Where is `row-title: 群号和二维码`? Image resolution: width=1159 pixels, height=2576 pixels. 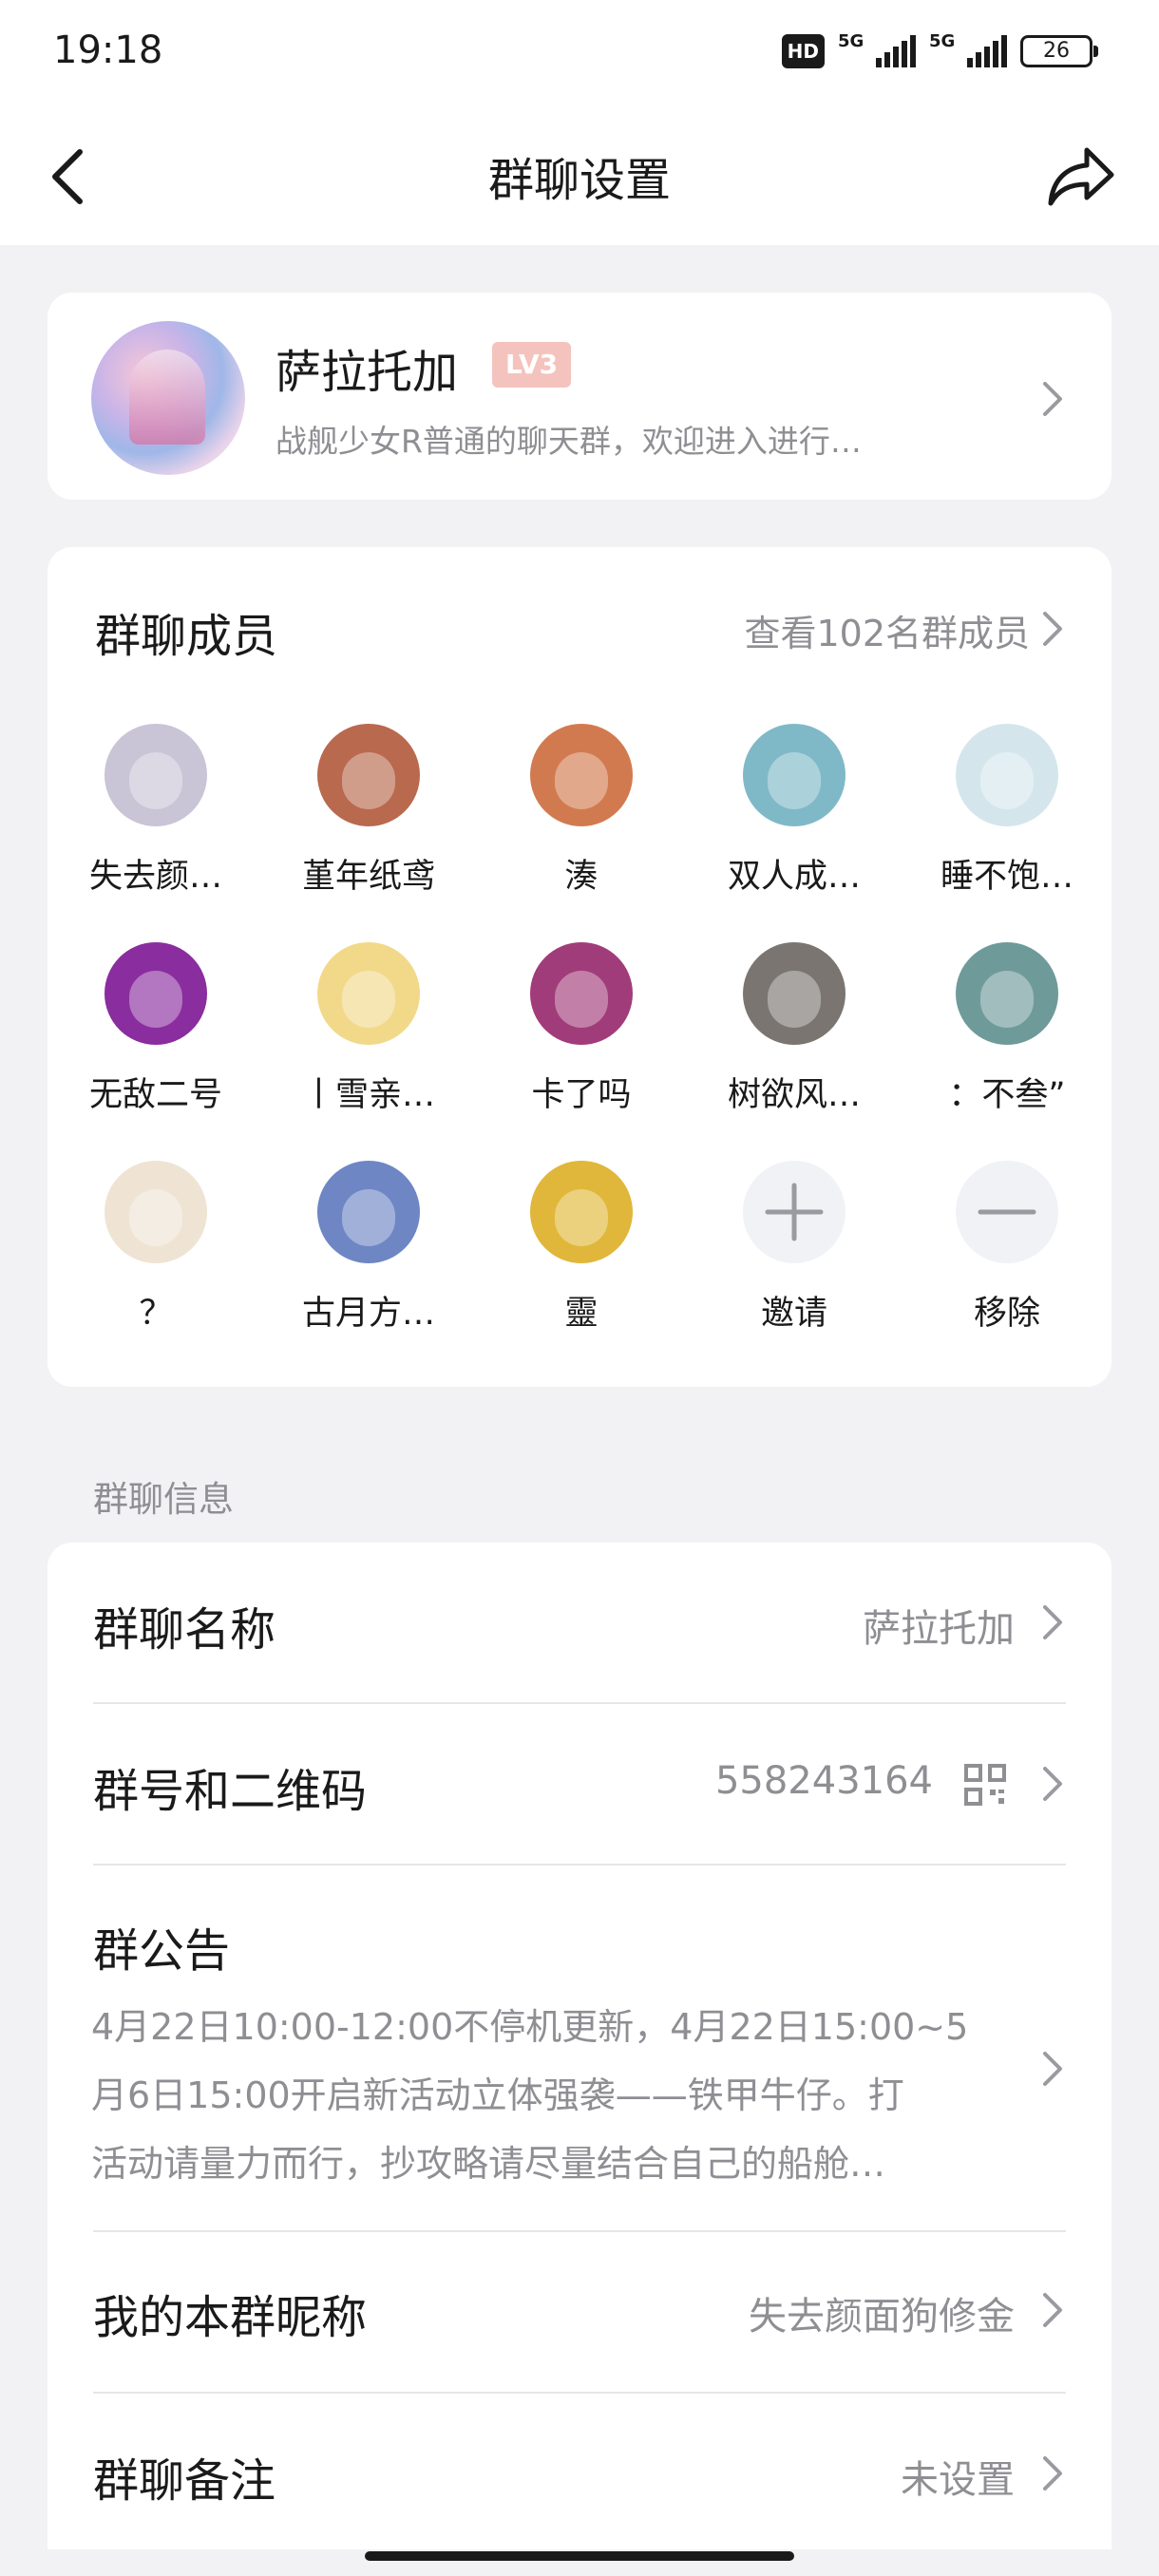 row-title: 群号和二维码 is located at coordinates (230, 1791).